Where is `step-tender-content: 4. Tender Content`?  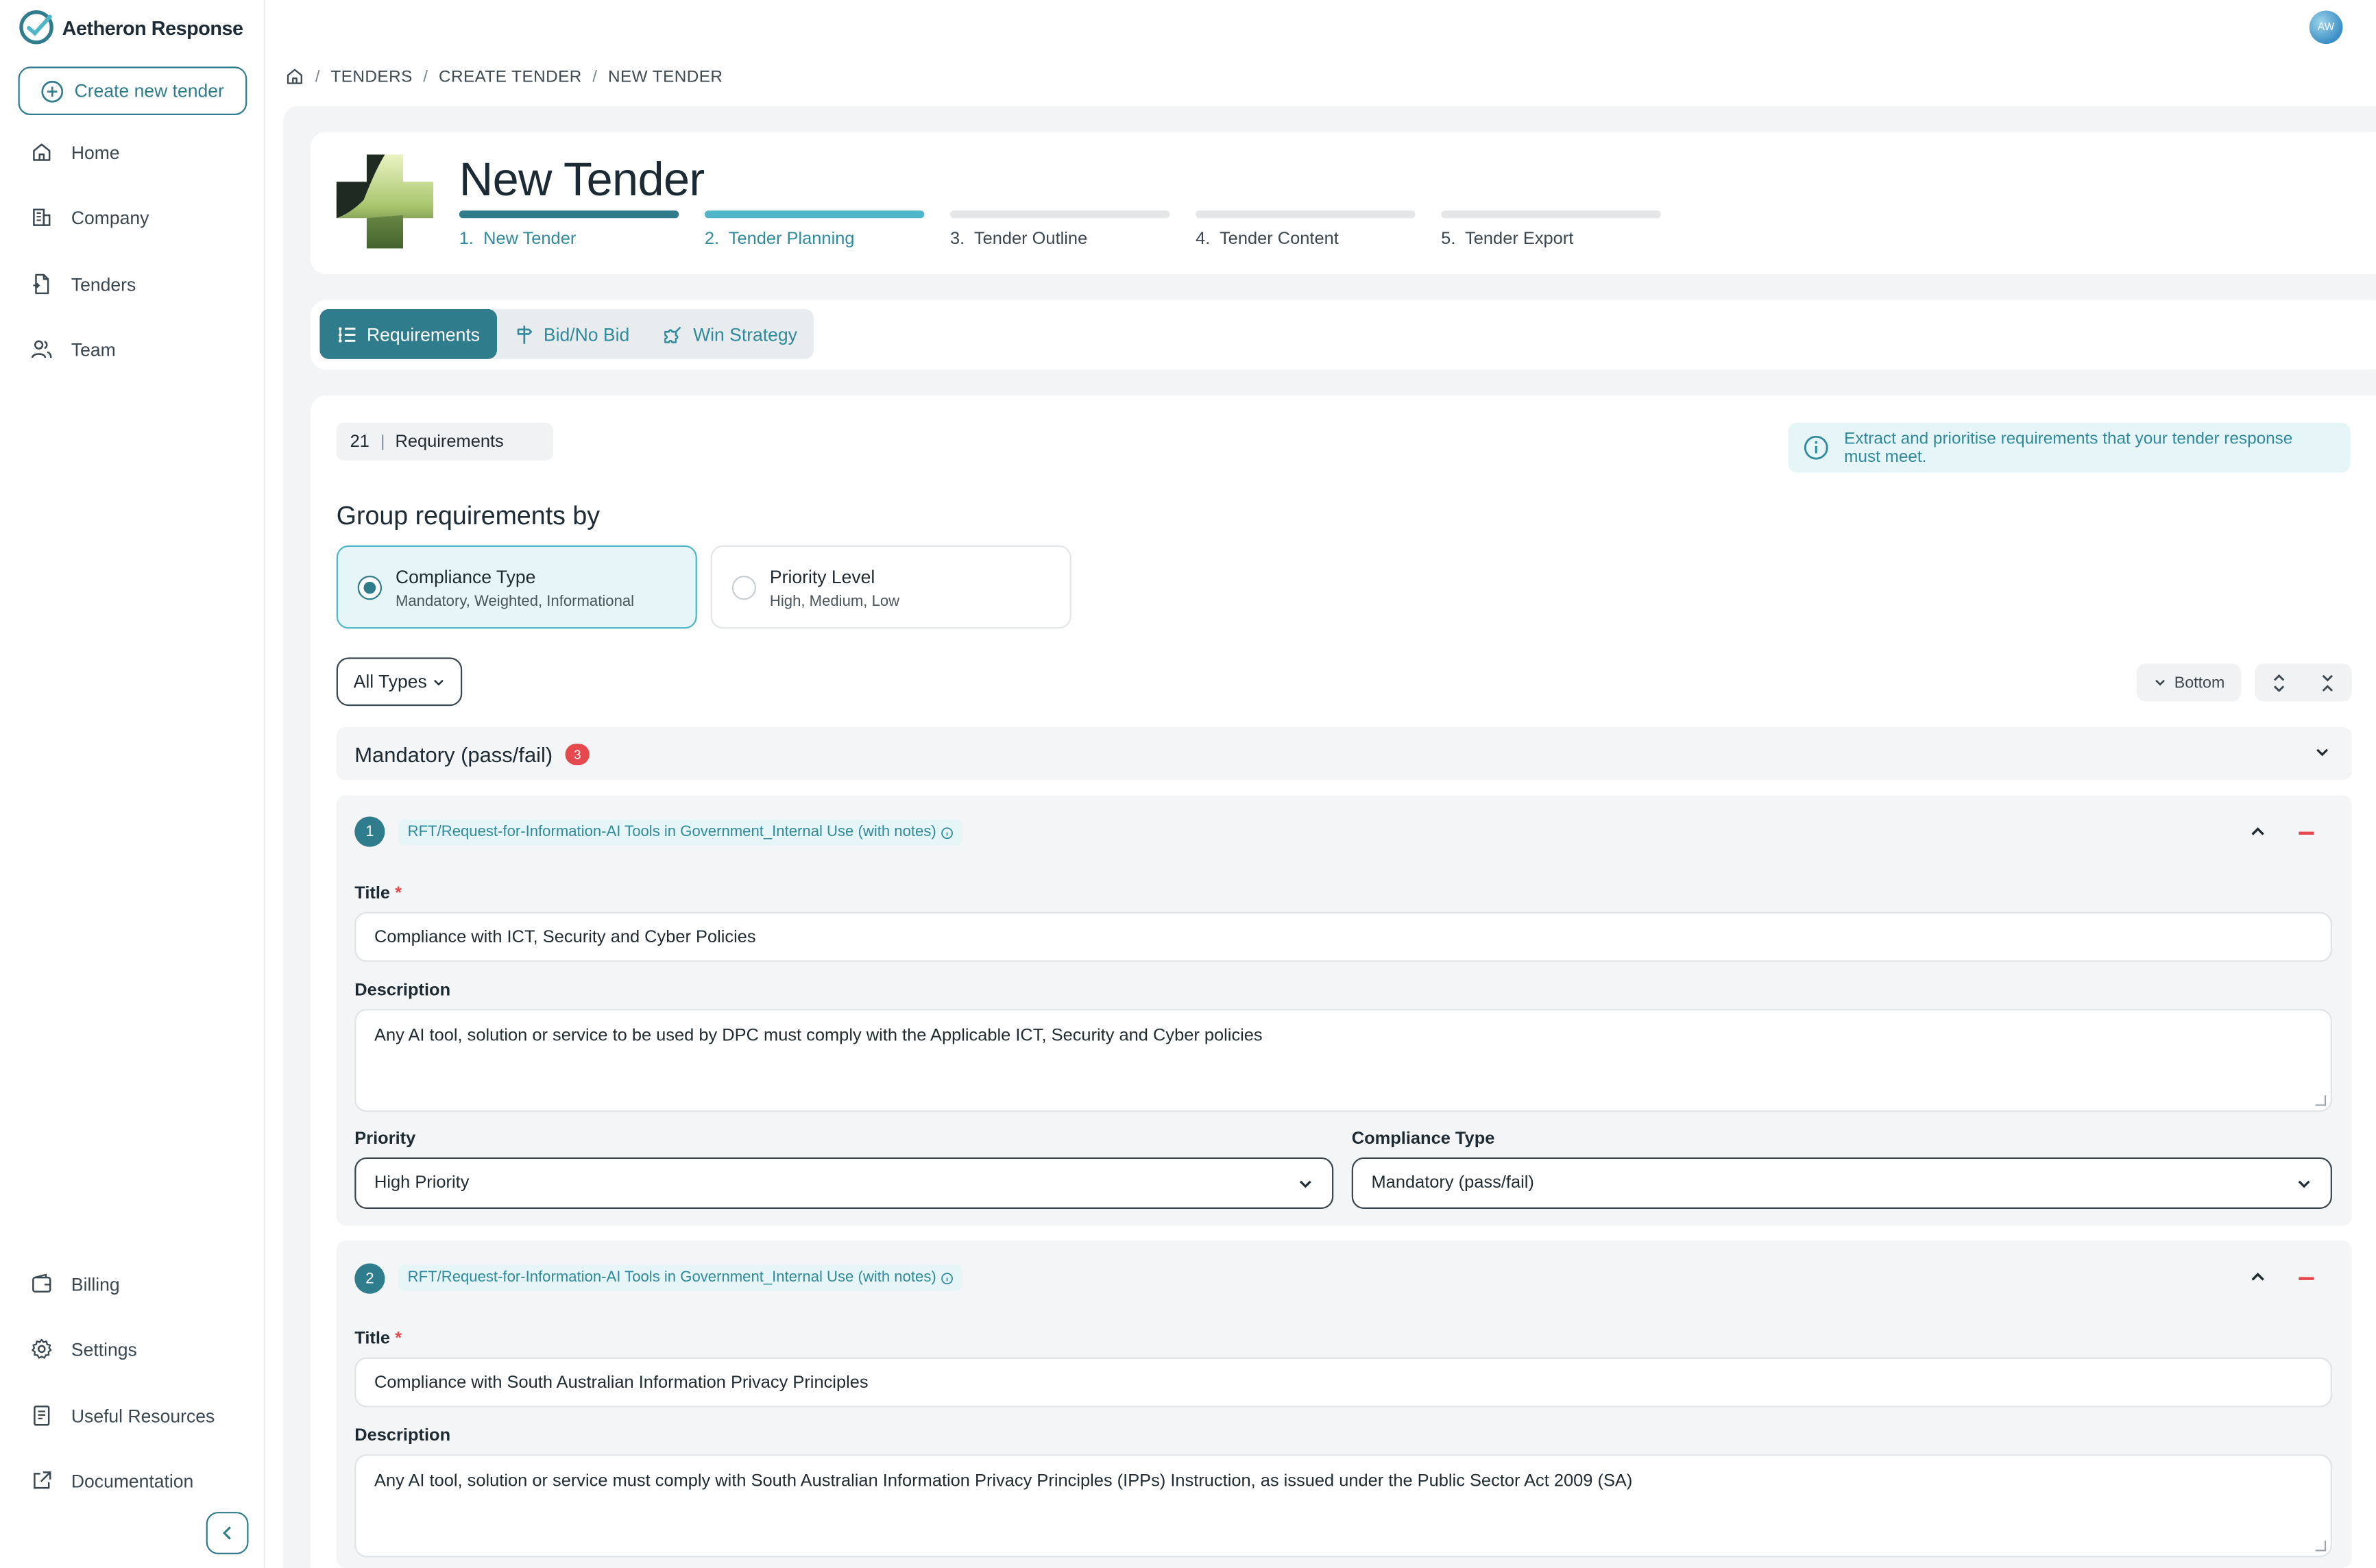 step-tender-content: 4. Tender Content is located at coordinates (1306, 229).